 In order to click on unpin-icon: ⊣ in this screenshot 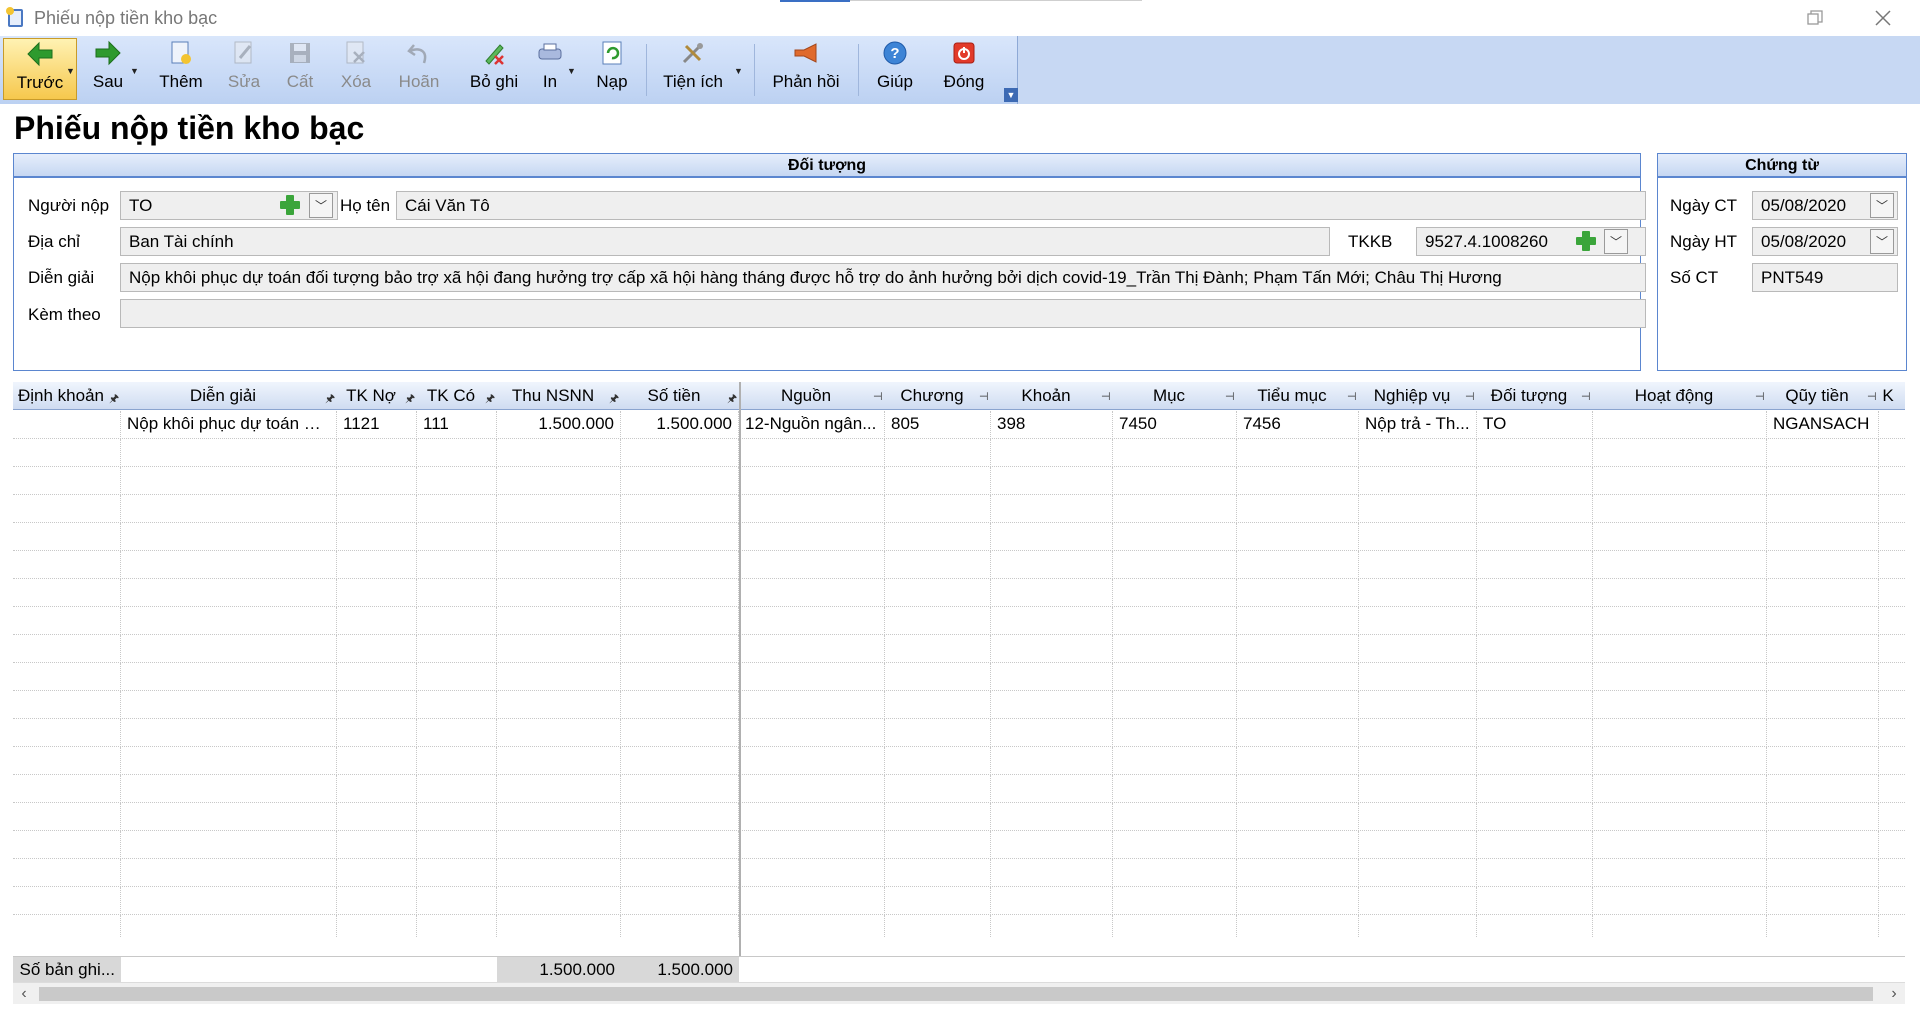, I will do `click(984, 396)`.